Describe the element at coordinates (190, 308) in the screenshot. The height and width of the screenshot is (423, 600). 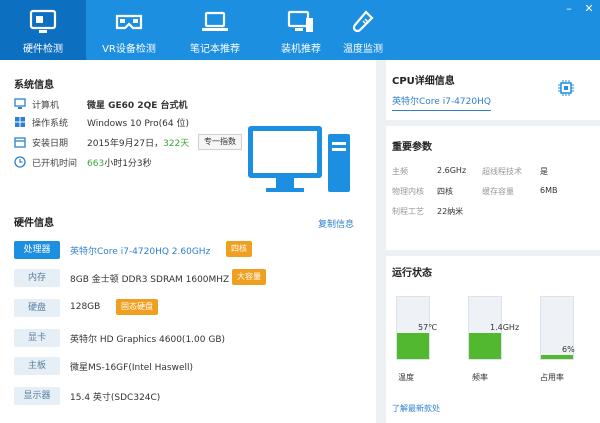
I see `hardware-row-disk: 硬盘 128GB 固态硬盘` at that location.